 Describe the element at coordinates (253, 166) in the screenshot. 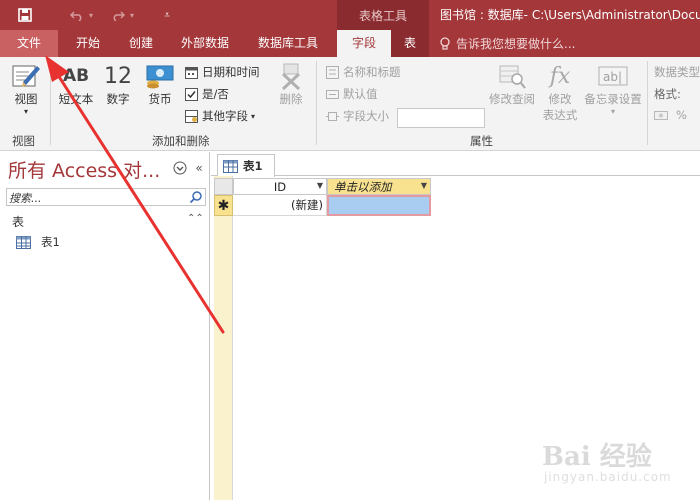

I see `document-tab-label: 表1` at that location.